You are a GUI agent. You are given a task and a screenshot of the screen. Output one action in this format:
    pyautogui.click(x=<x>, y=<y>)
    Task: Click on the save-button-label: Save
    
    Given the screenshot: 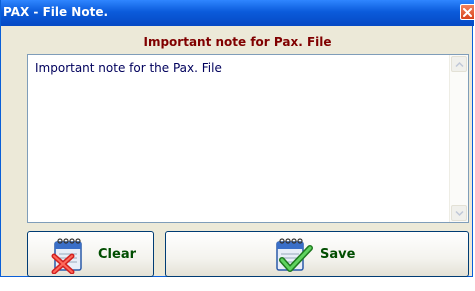 What is the action you would take?
    pyautogui.click(x=338, y=254)
    